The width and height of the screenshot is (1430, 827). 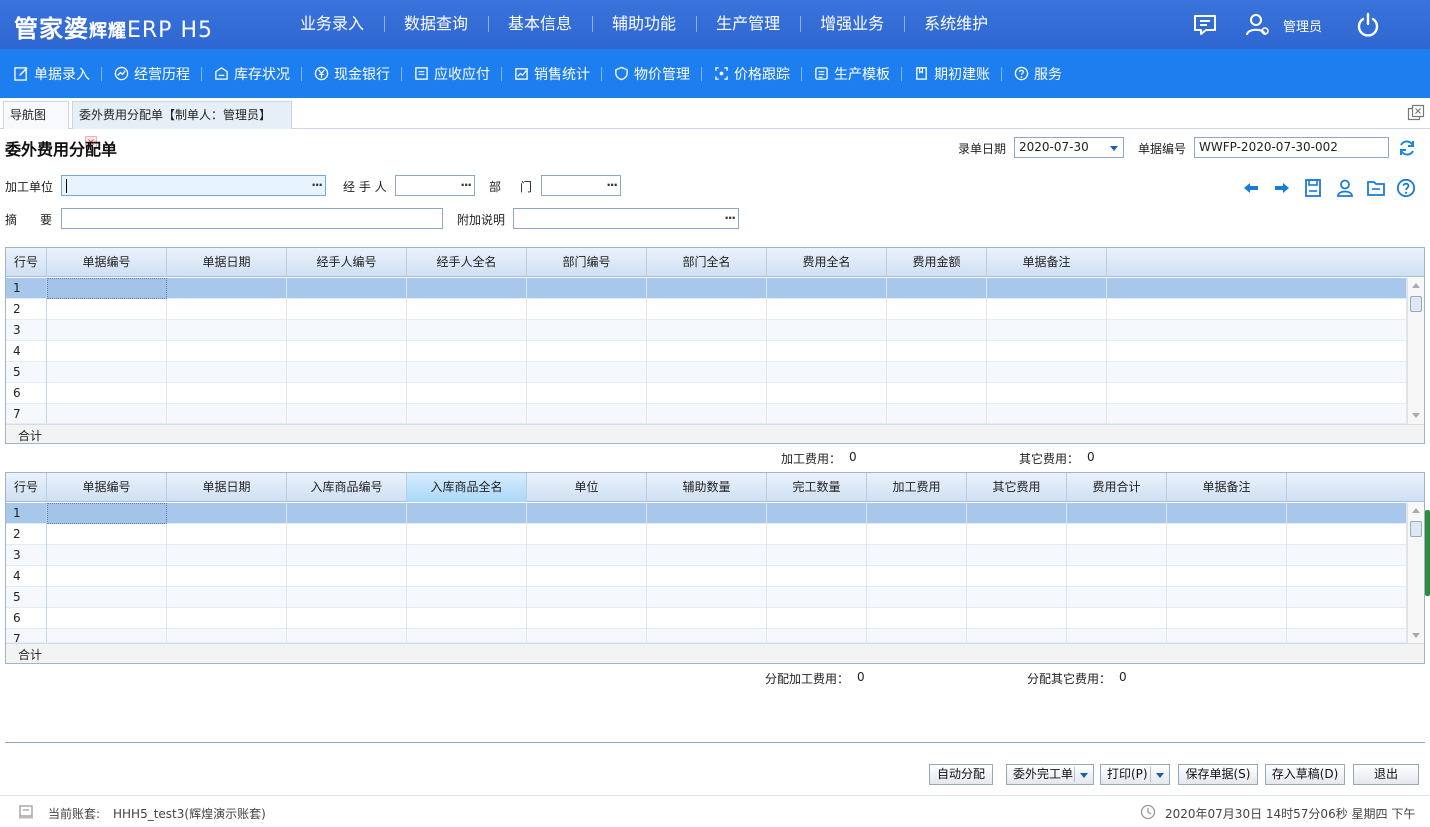 What do you see at coordinates (852, 24) in the screenshot?
I see `main-menu-item: 增强业务` at bounding box center [852, 24].